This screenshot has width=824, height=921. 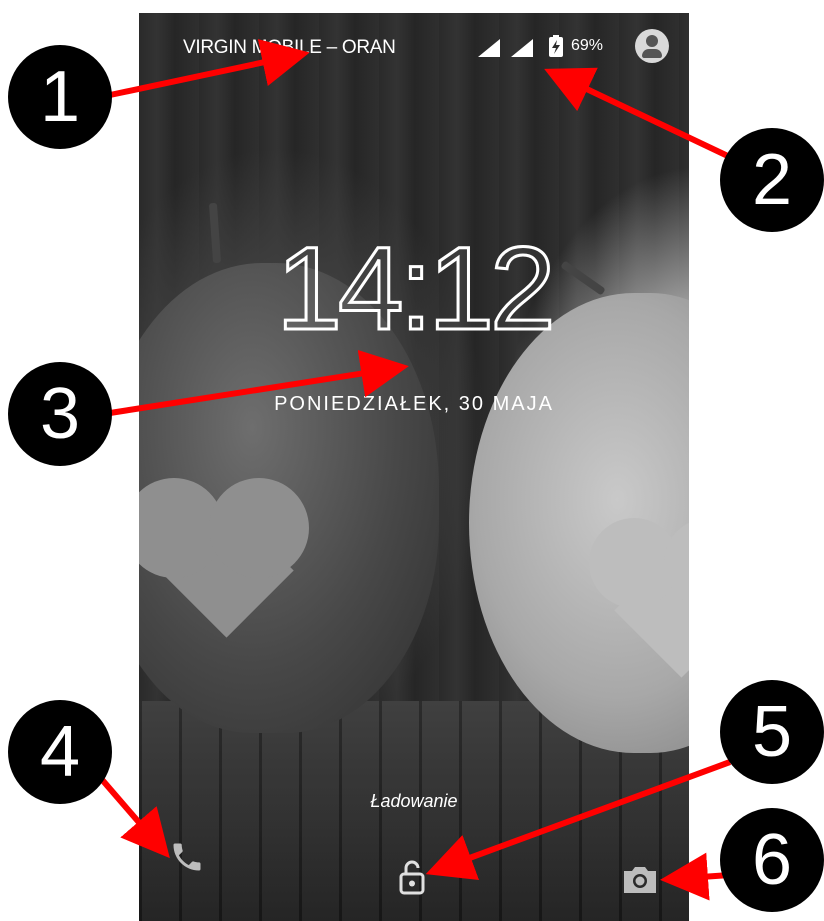 I want to click on battery-charging-icon, so click(x=556, y=46).